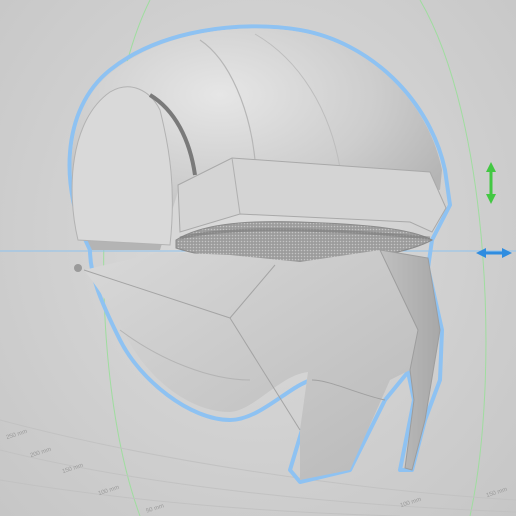 This screenshot has width=516, height=516. Describe the element at coordinates (491, 183) in the screenshot. I see `gizmo-vertical-arrow` at that location.